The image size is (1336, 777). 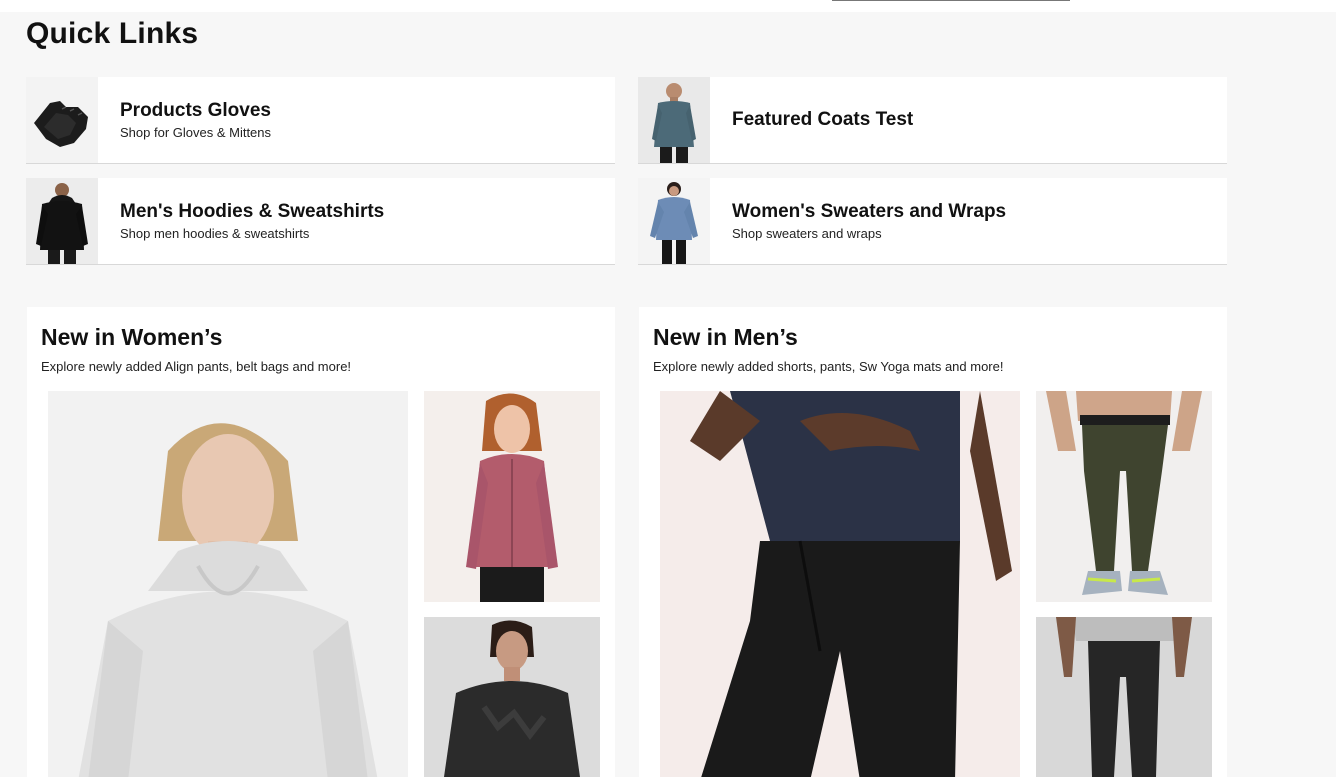 What do you see at coordinates (807, 233) in the screenshot?
I see `quick-link-subtitle: Shop sweaters and wraps` at bounding box center [807, 233].